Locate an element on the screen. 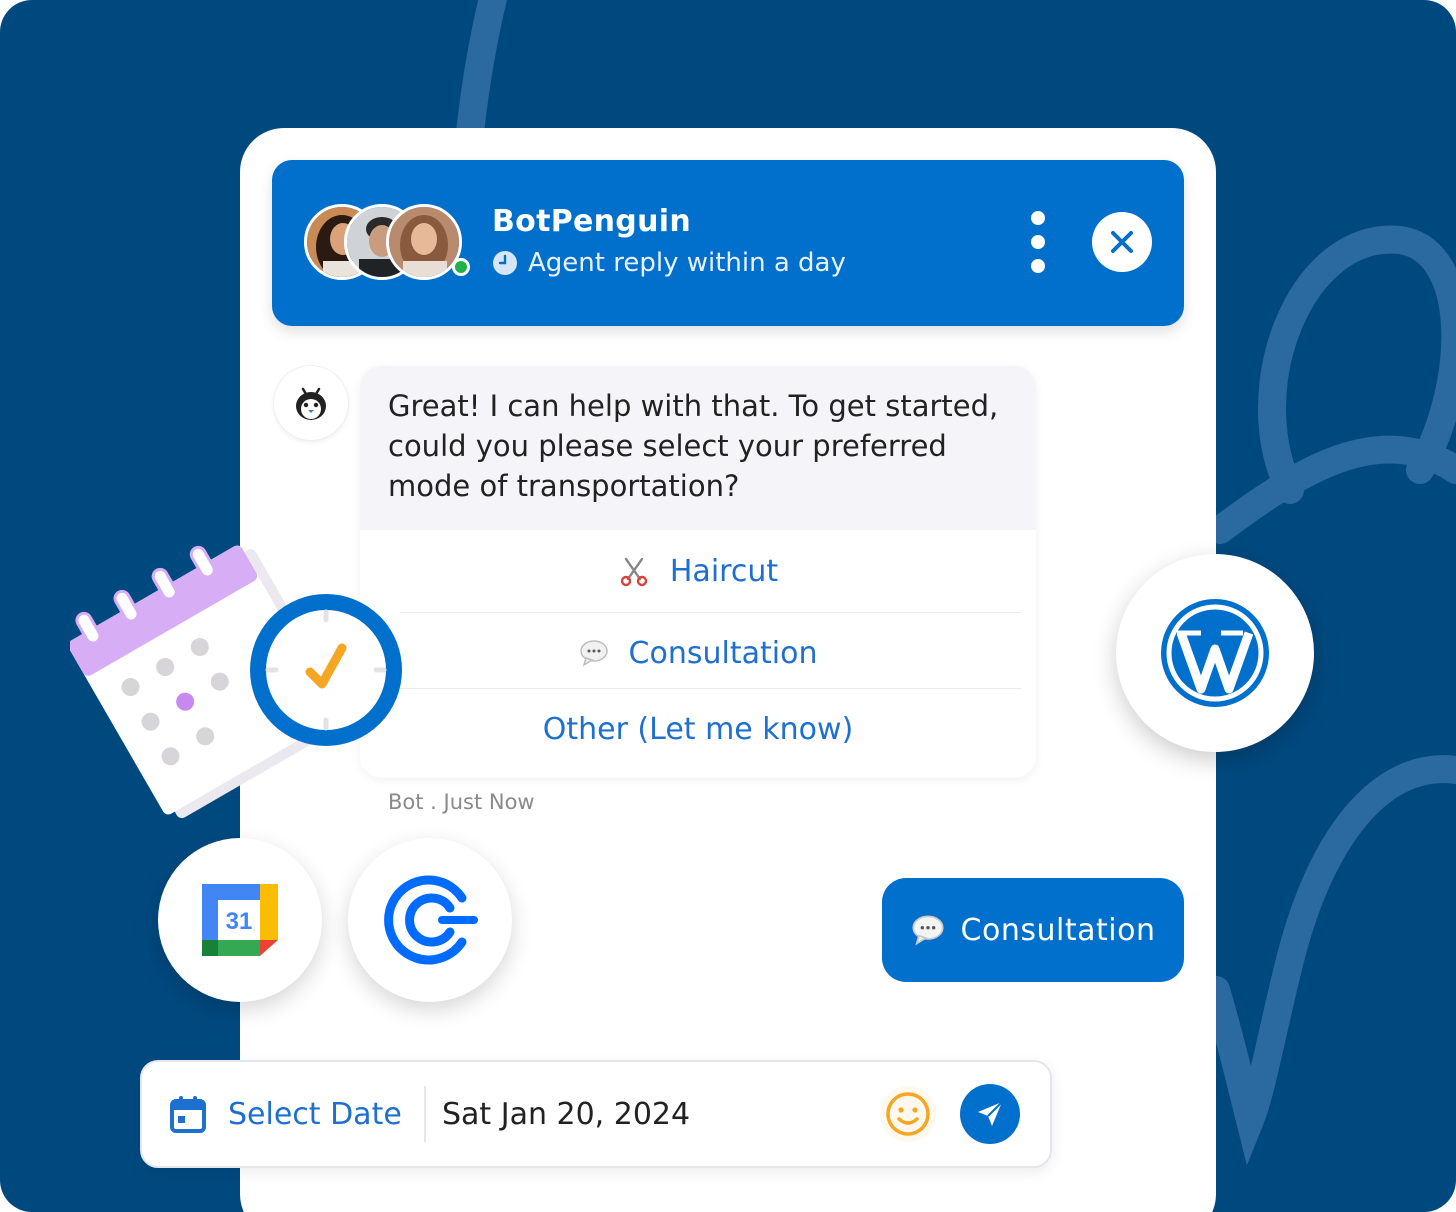 Image resolution: width=1456 pixels, height=1212 pixels. google-calendar-icon: 31 is located at coordinates (240, 920).